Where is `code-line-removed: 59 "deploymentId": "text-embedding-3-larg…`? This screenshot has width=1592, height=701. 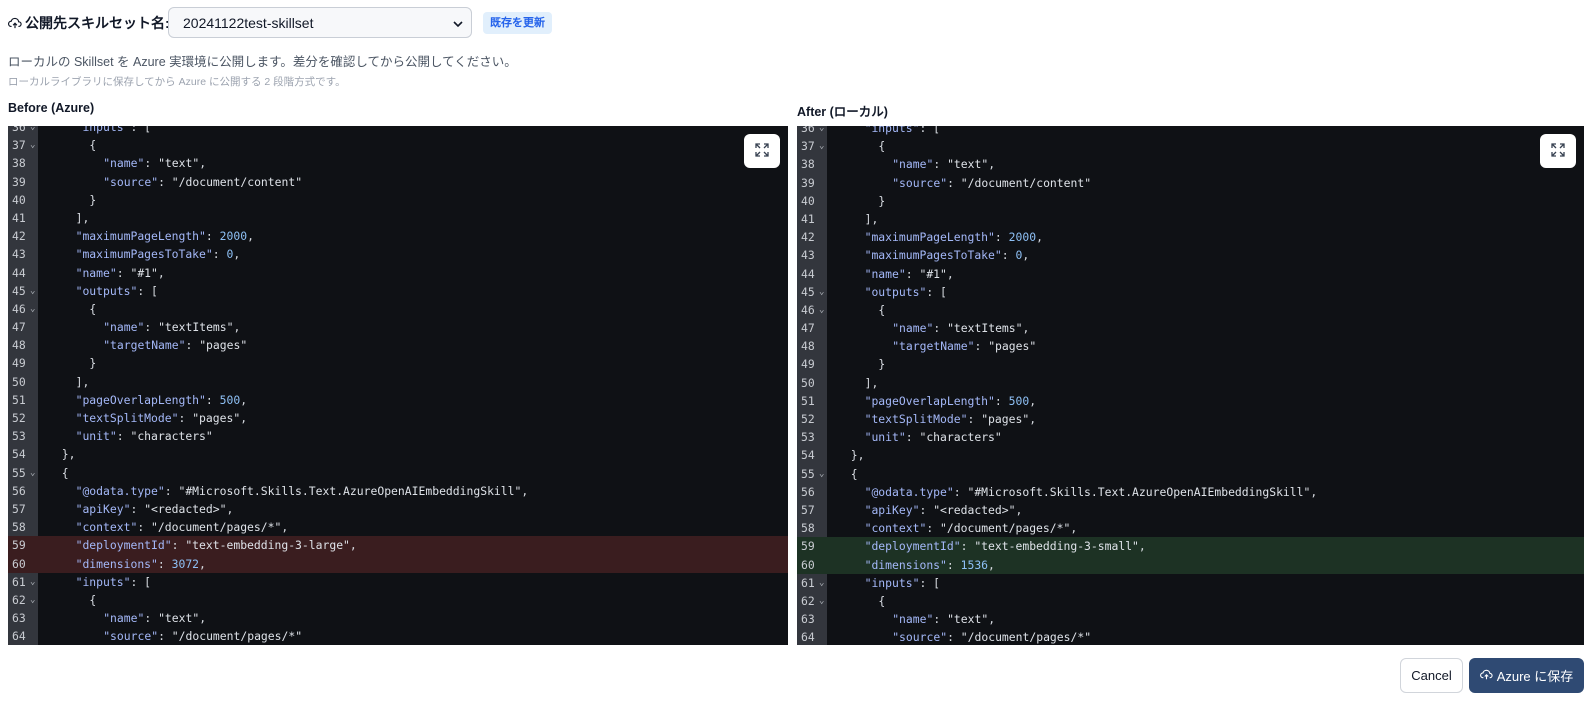
code-line-removed: 59 "deploymentId": "text-embedding-3-larg… is located at coordinates (398, 545).